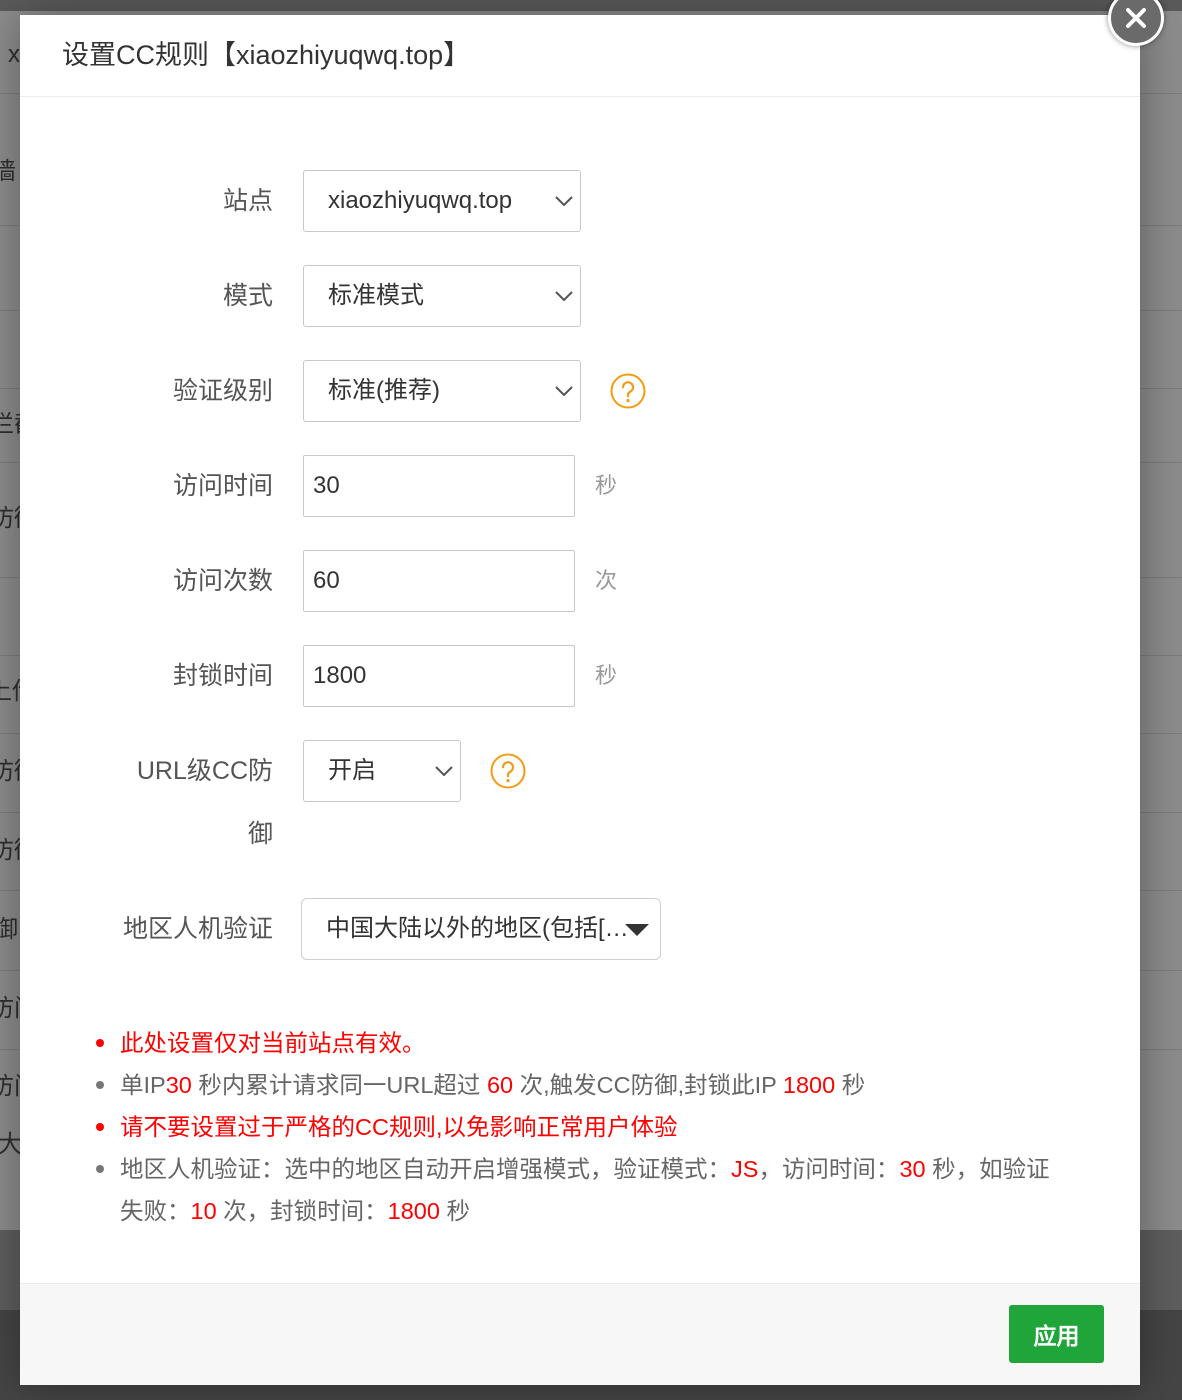 The height and width of the screenshot is (1400, 1182). Describe the element at coordinates (629, 803) in the screenshot. I see `form-row-url-cc-defense: URL级CC防御 开启` at that location.